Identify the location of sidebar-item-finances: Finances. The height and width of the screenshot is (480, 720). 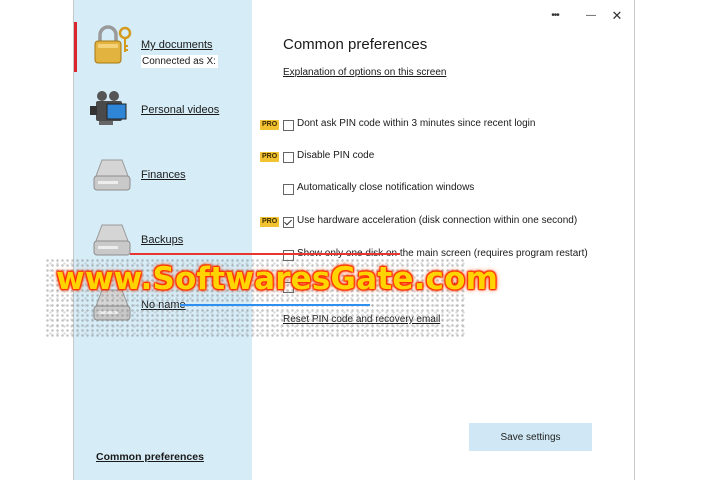
(170, 177).